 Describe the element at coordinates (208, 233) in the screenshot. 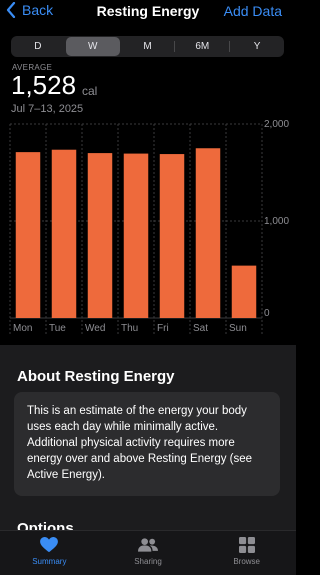

I see `bar-sat` at that location.